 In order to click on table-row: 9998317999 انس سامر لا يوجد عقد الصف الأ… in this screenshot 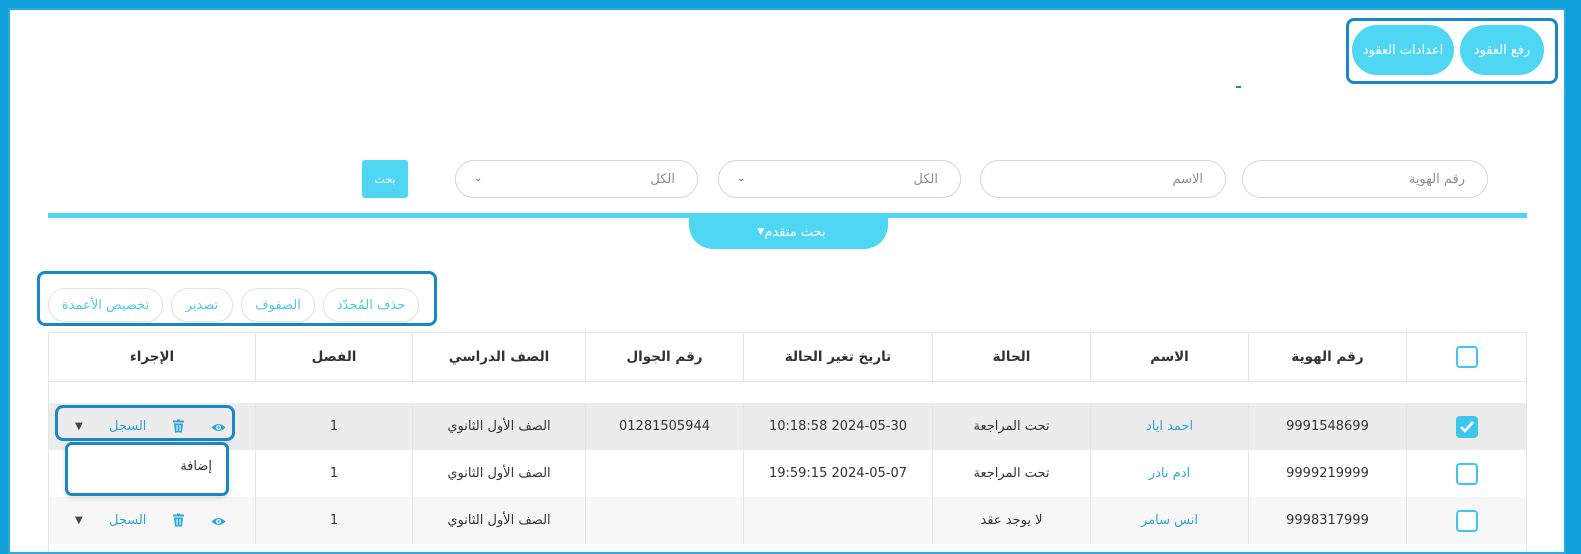, I will do `click(787, 520)`.